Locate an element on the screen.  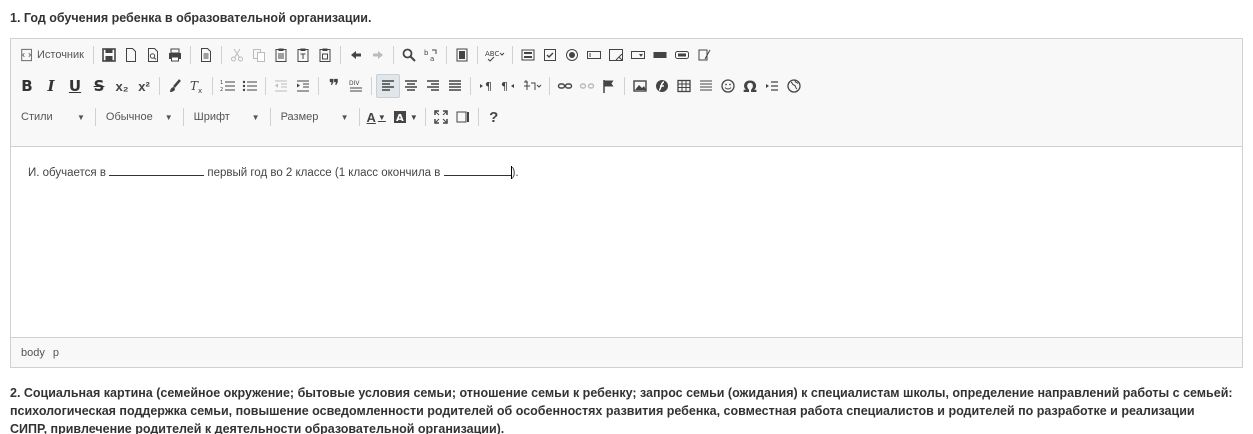
table-button is located at coordinates (684, 86).